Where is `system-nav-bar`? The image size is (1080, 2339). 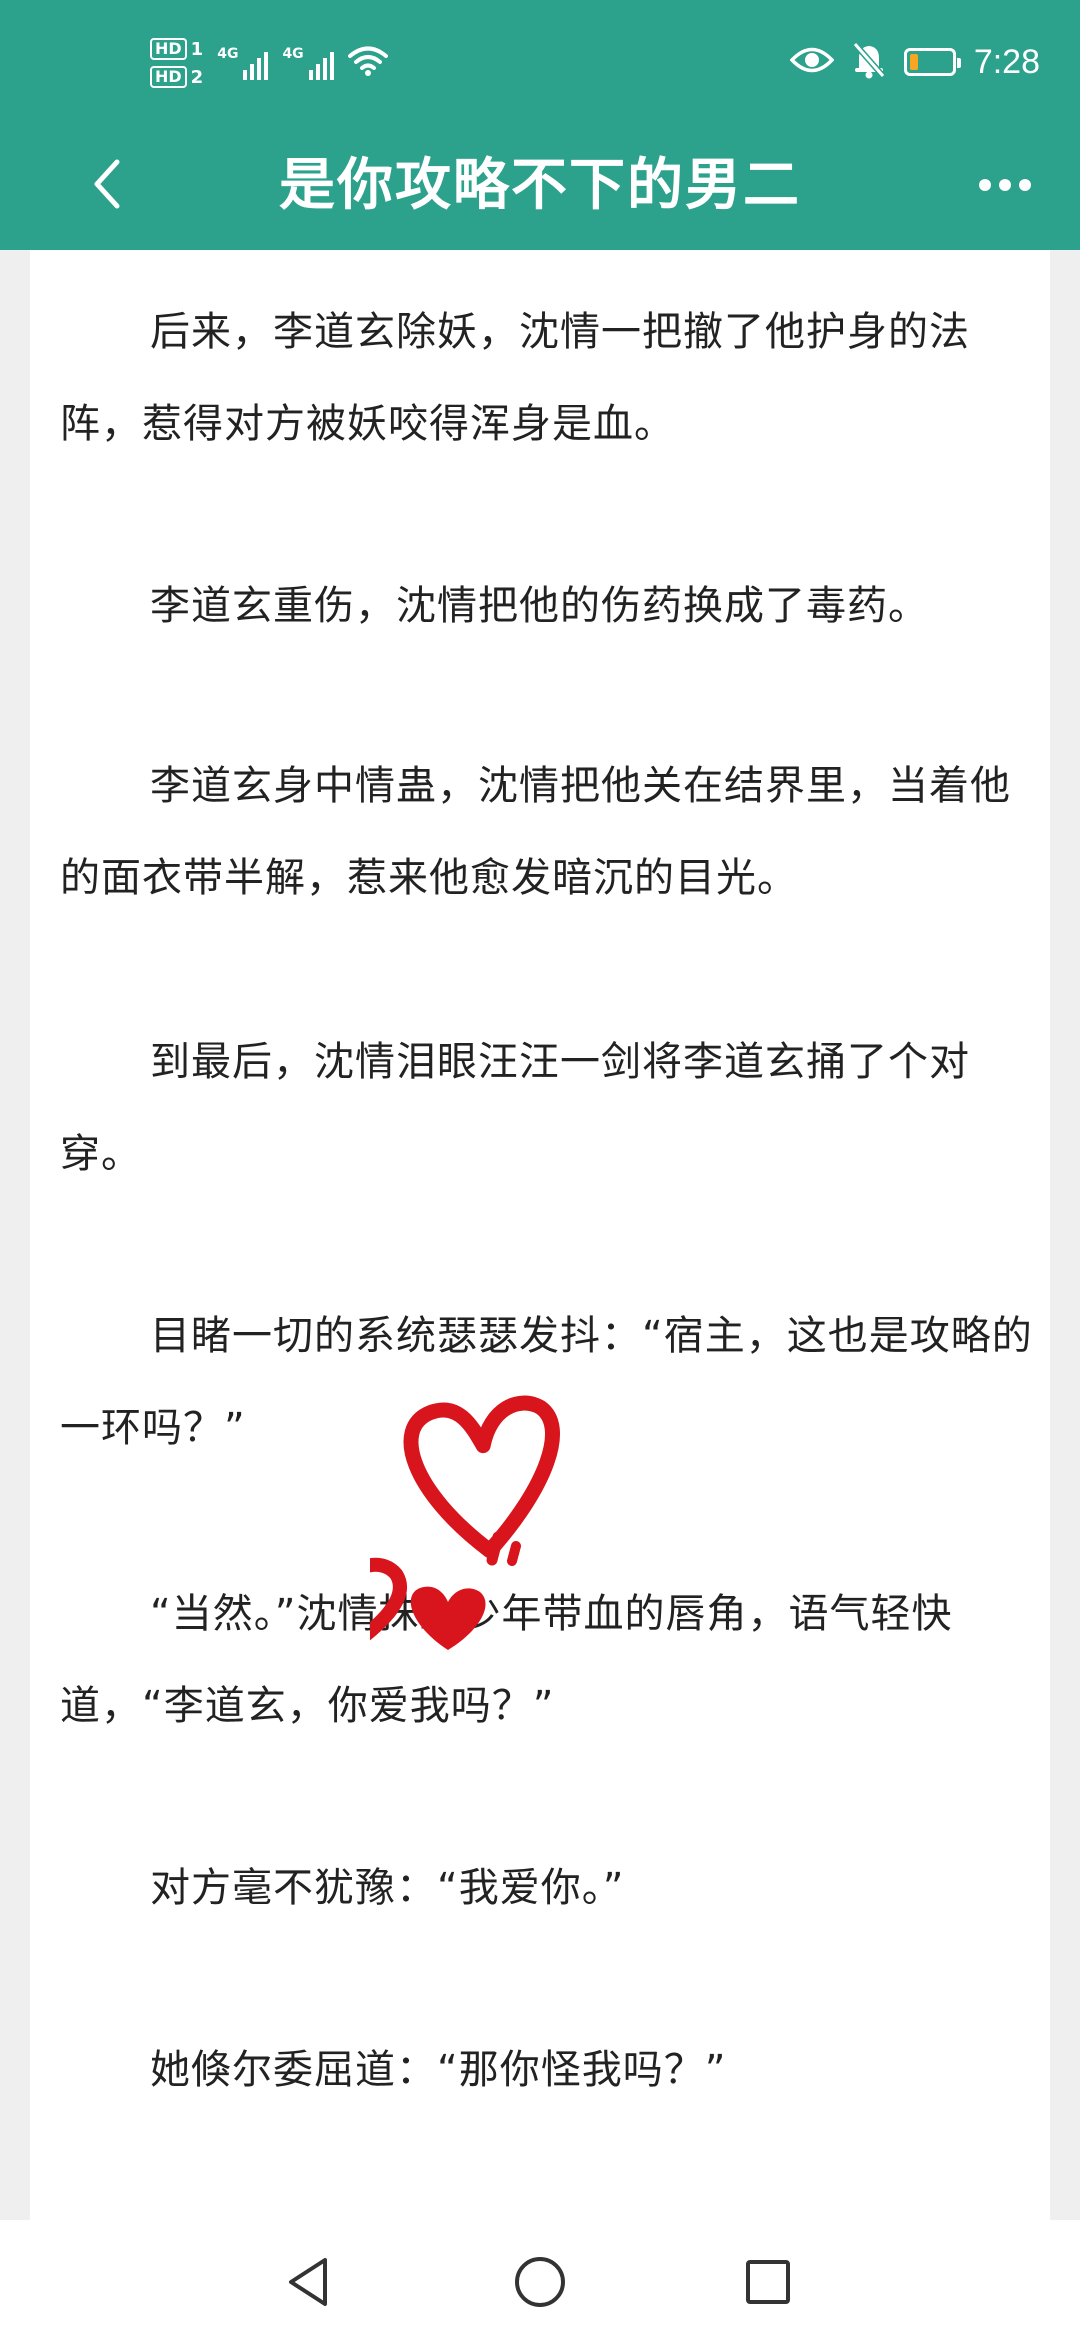
system-nav-bar is located at coordinates (540, 2279).